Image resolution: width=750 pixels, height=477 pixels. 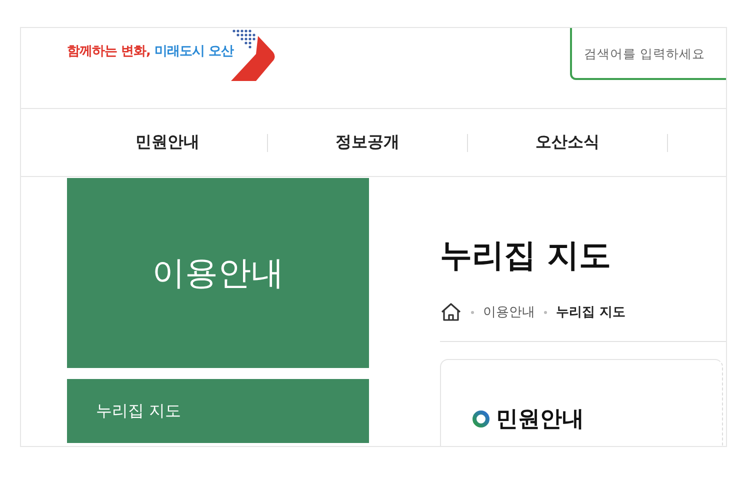 I want to click on breadcrumb-link: 누리집 지도, so click(x=591, y=312).